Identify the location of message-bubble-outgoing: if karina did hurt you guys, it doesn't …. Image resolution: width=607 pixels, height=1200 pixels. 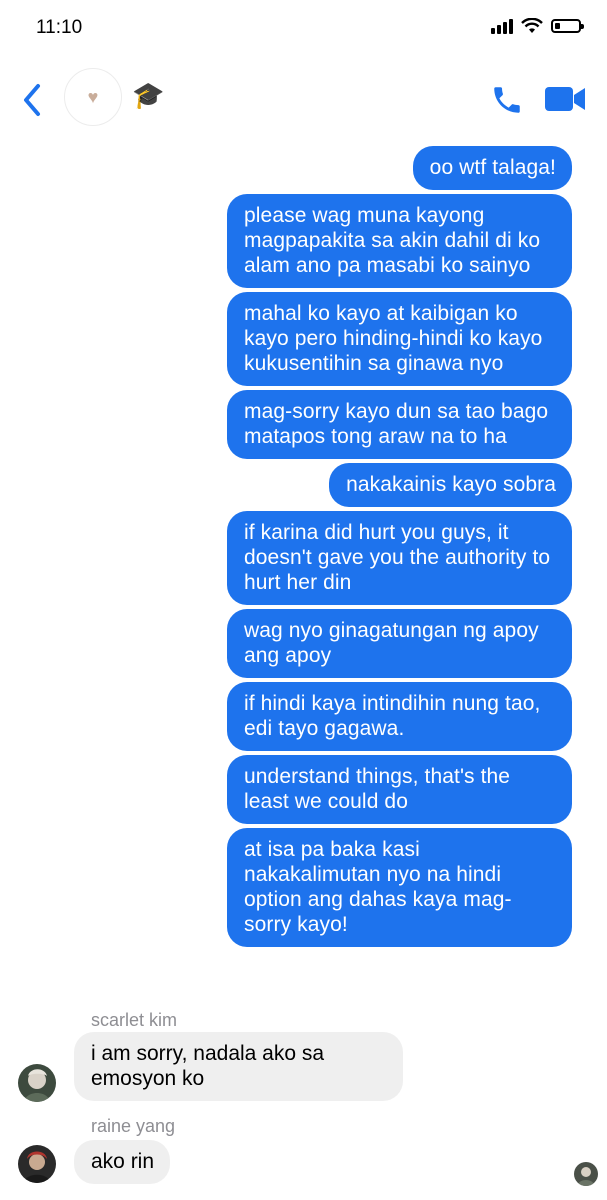
(399, 558).